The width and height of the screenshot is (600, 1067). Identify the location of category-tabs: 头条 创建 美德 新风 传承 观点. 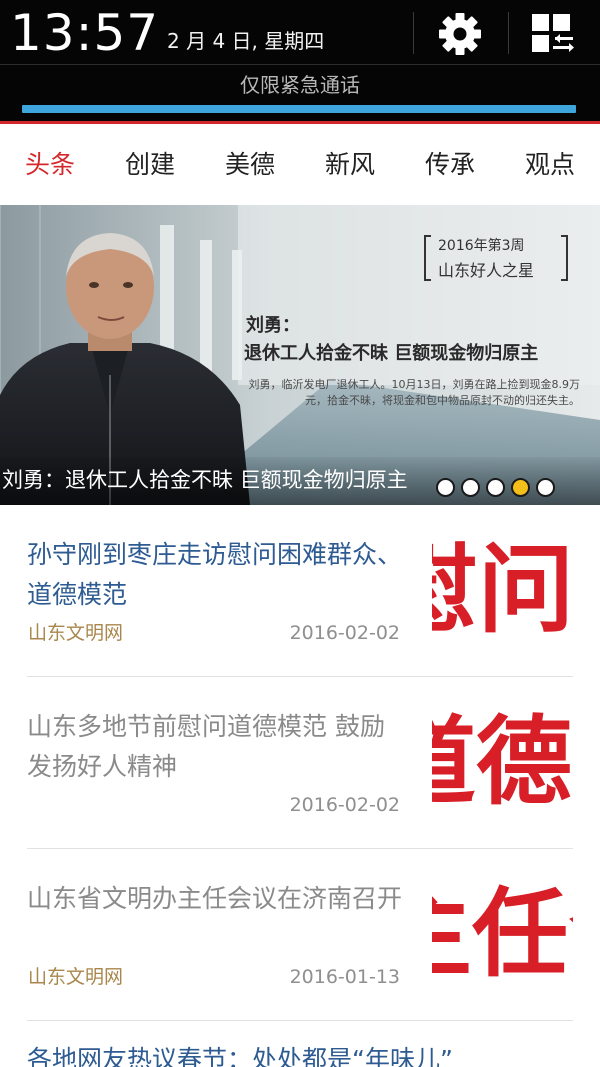
(300, 164).